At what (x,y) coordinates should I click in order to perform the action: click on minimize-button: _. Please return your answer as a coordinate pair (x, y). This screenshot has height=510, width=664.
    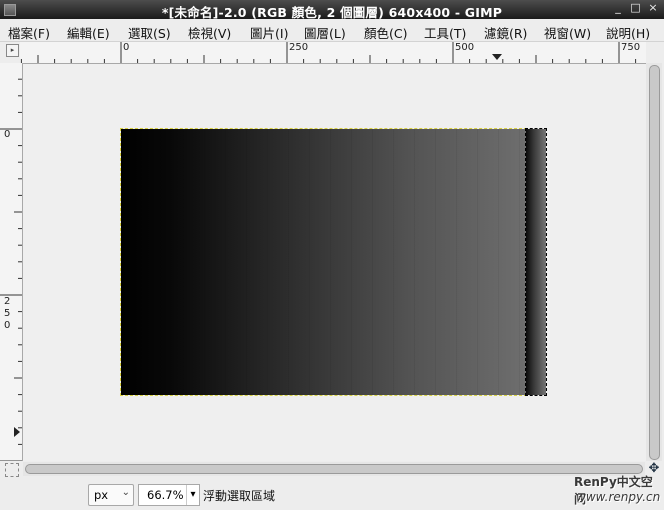
    Looking at the image, I should click on (618, 7).